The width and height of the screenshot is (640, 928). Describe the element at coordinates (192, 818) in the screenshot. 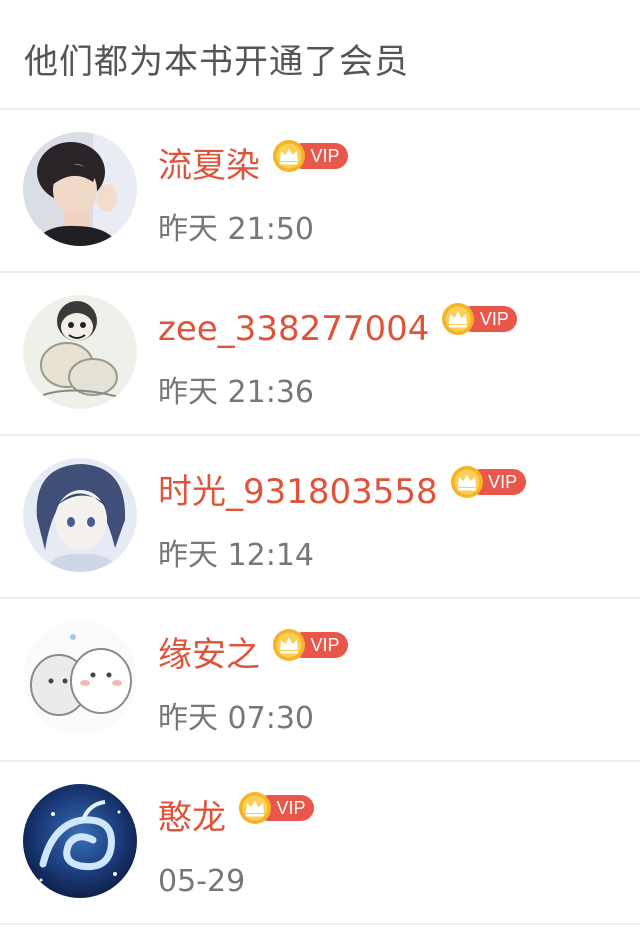

I see `username: 憨龙` at that location.